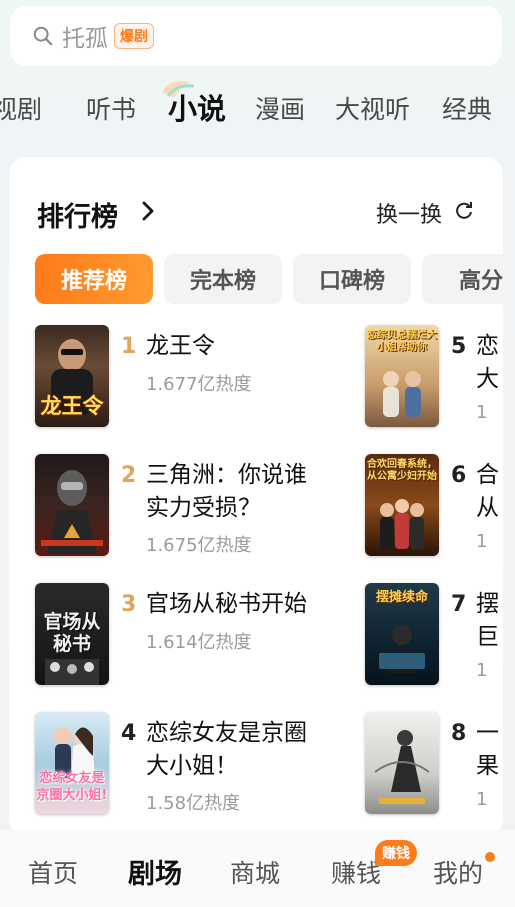 The width and height of the screenshot is (515, 907). I want to click on tab-comic: 漫画, so click(280, 108).